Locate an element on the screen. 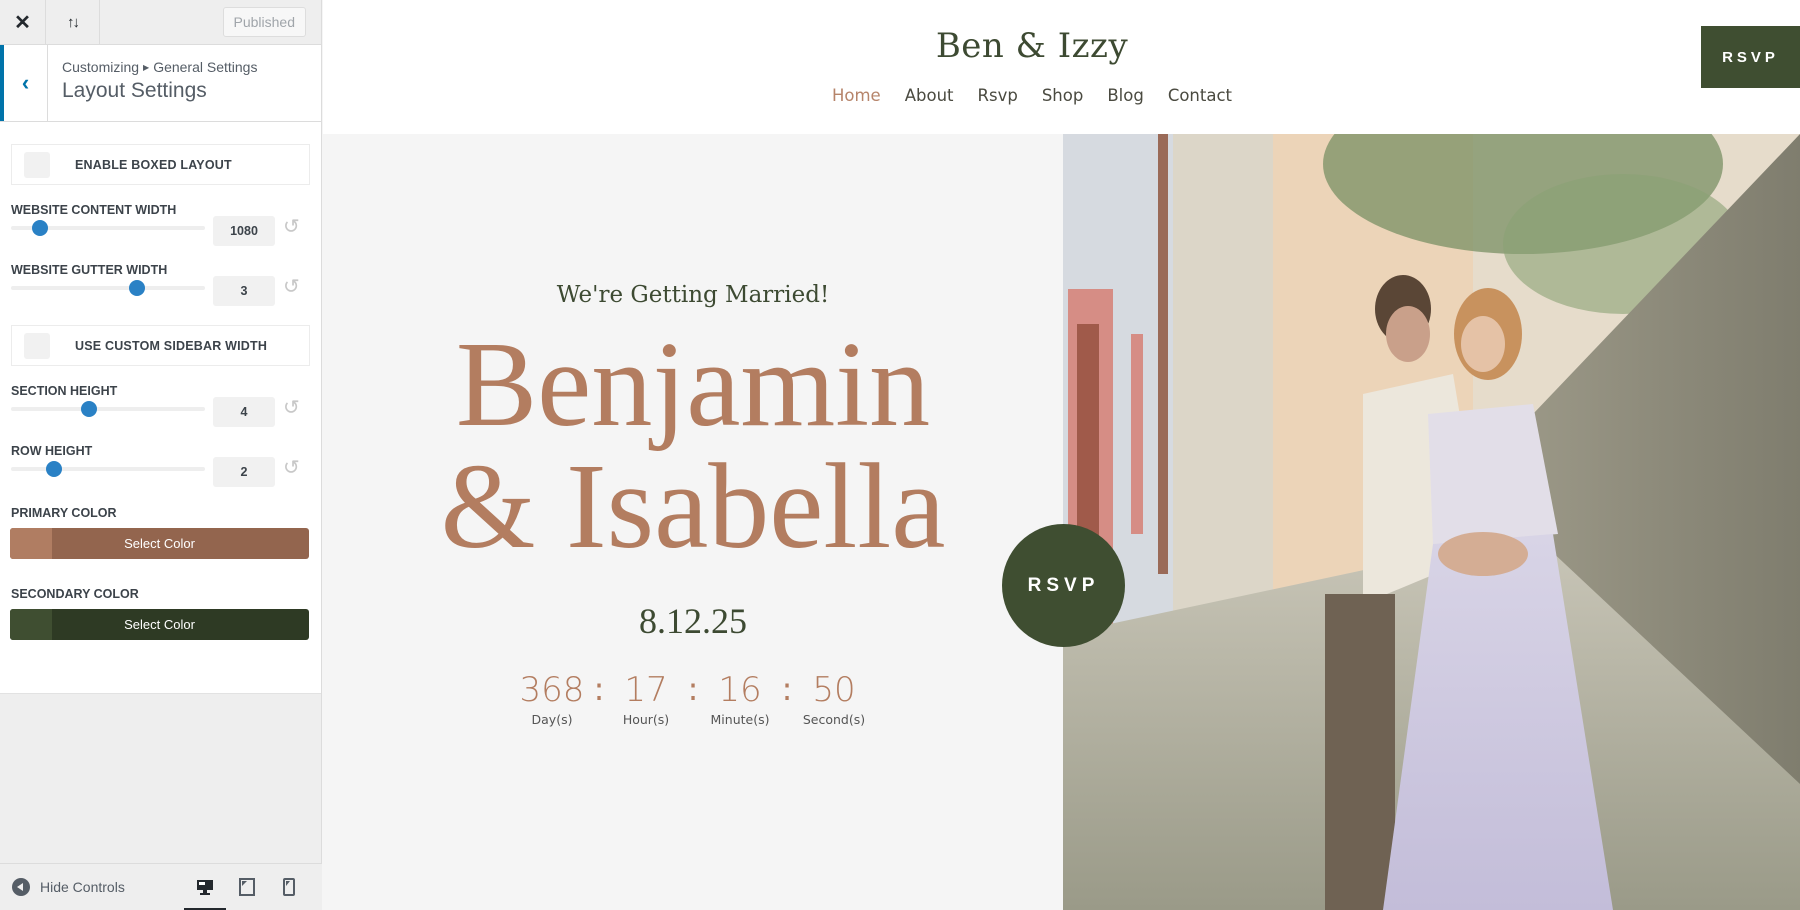 The height and width of the screenshot is (910, 1800). countdown-label: Minute(s) is located at coordinates (740, 719).